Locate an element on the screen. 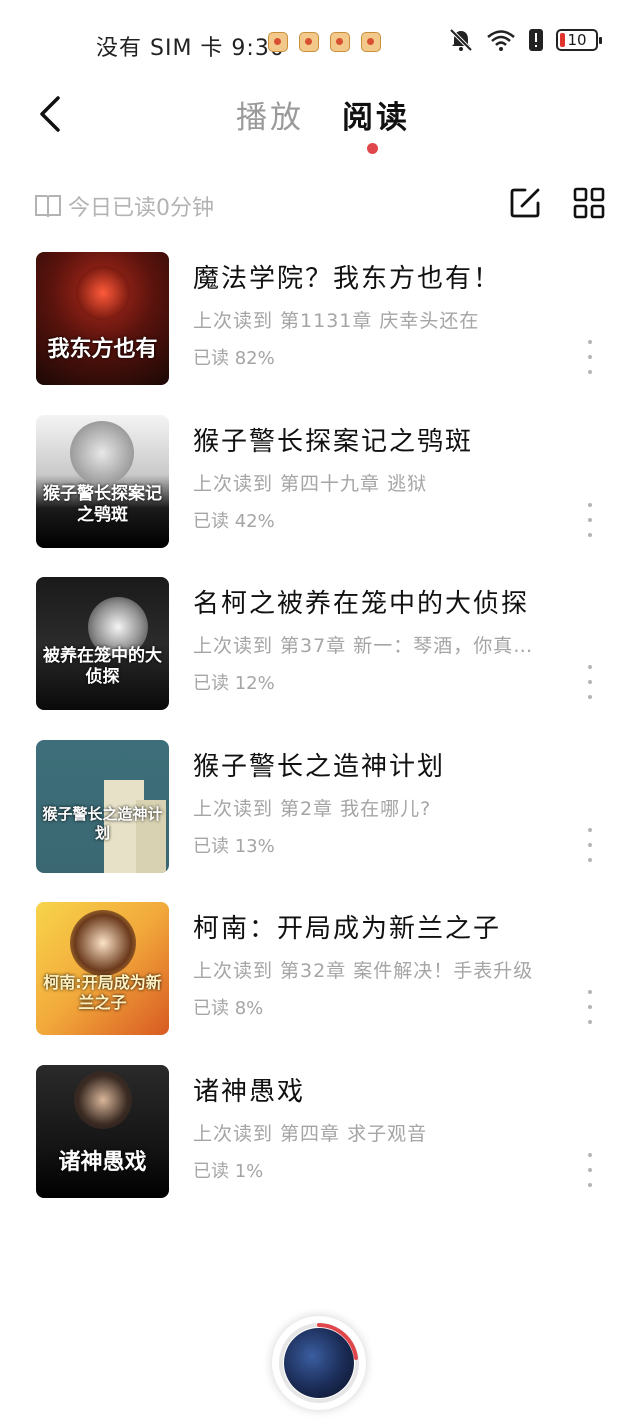 The image size is (640, 1422). alert-icon is located at coordinates (536, 40).